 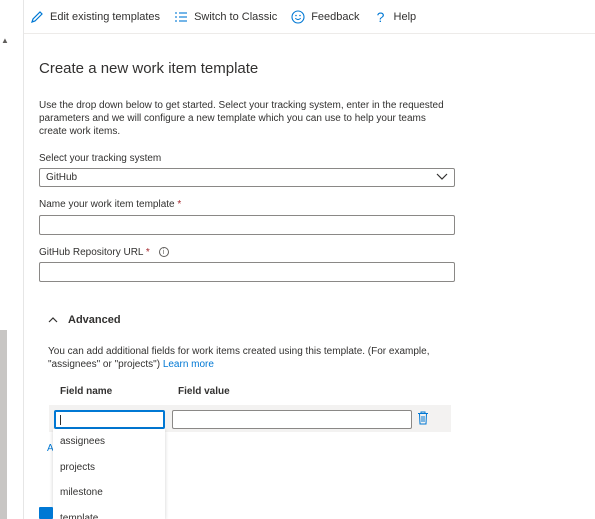 I want to click on chevron-down-icon, so click(x=442, y=178).